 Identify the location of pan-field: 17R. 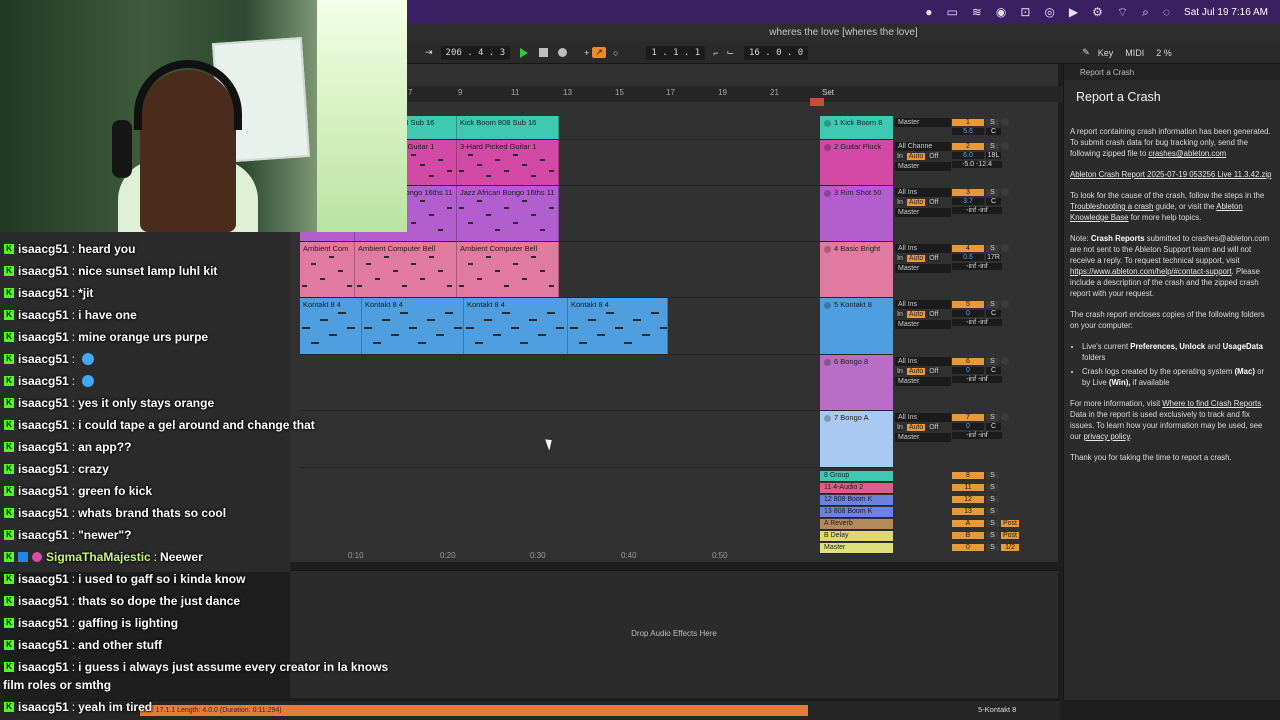
(993, 257).